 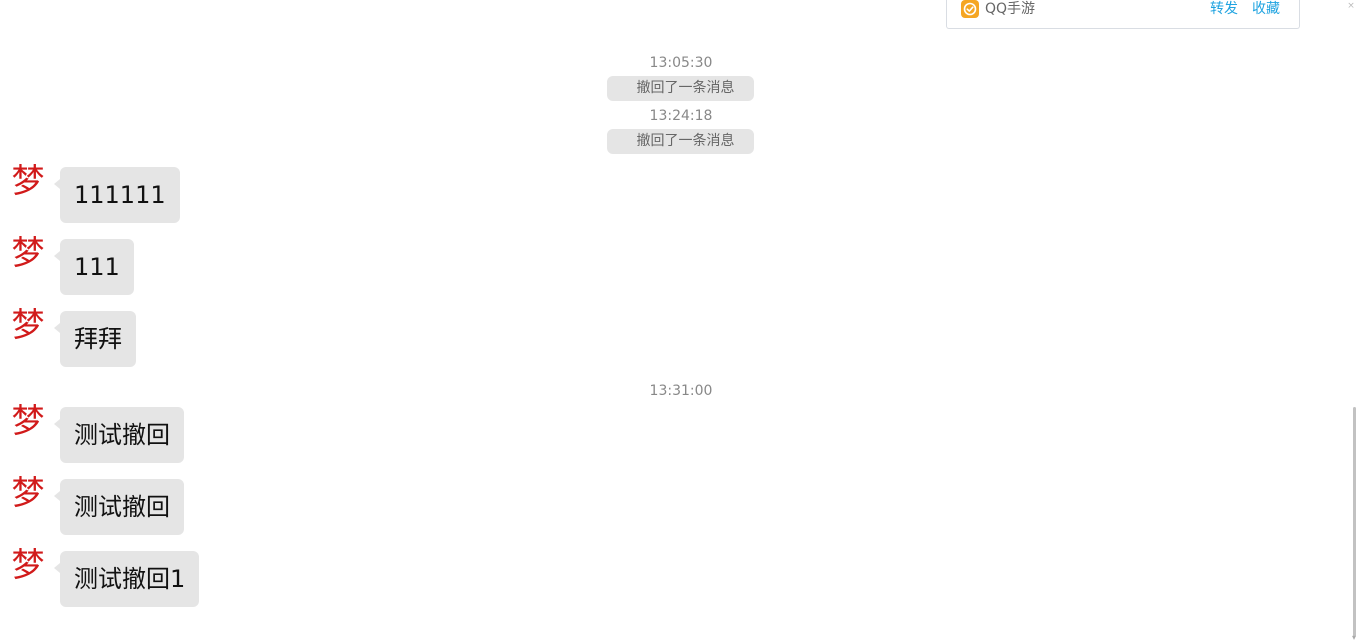 What do you see at coordinates (95, 339) in the screenshot?
I see `message-bubble: 拜拜` at bounding box center [95, 339].